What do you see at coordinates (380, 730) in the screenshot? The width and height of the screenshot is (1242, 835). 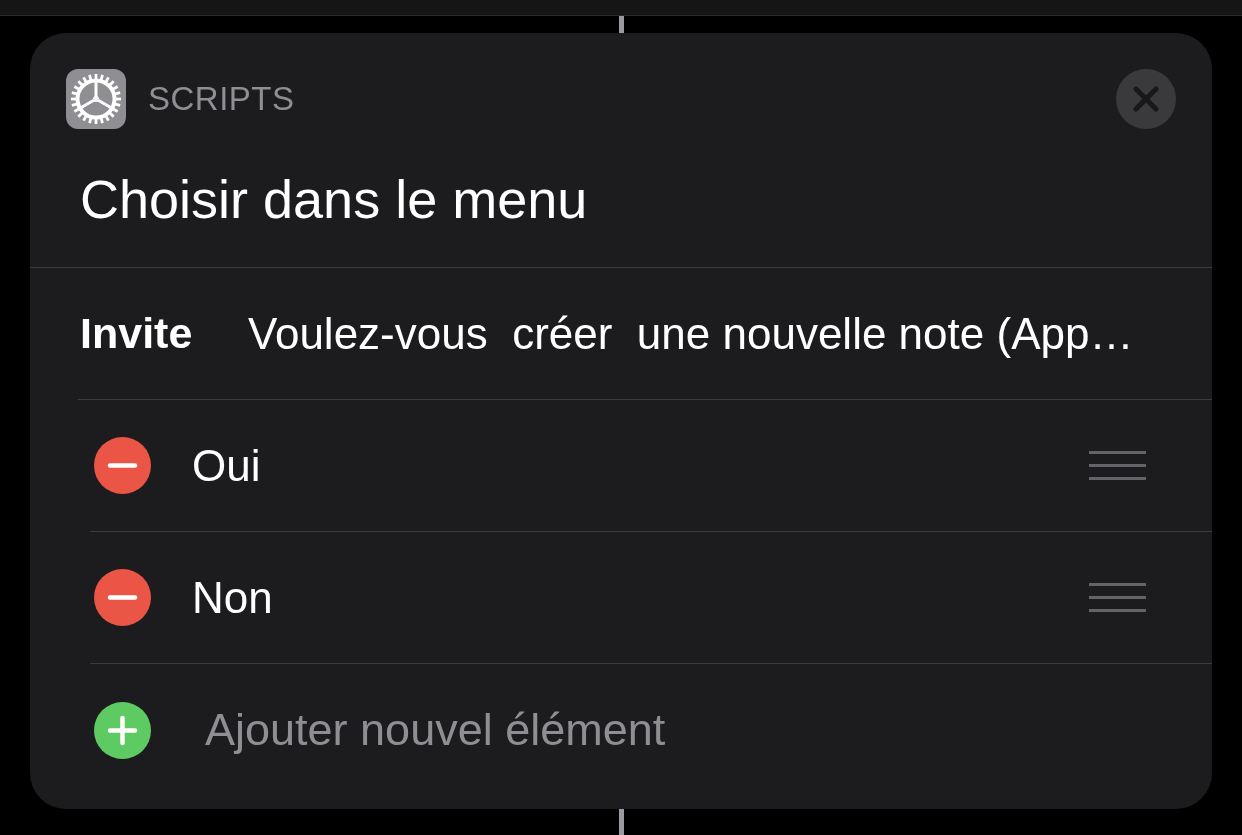 I see `add-item-button: Ajouter nouvel élément` at bounding box center [380, 730].